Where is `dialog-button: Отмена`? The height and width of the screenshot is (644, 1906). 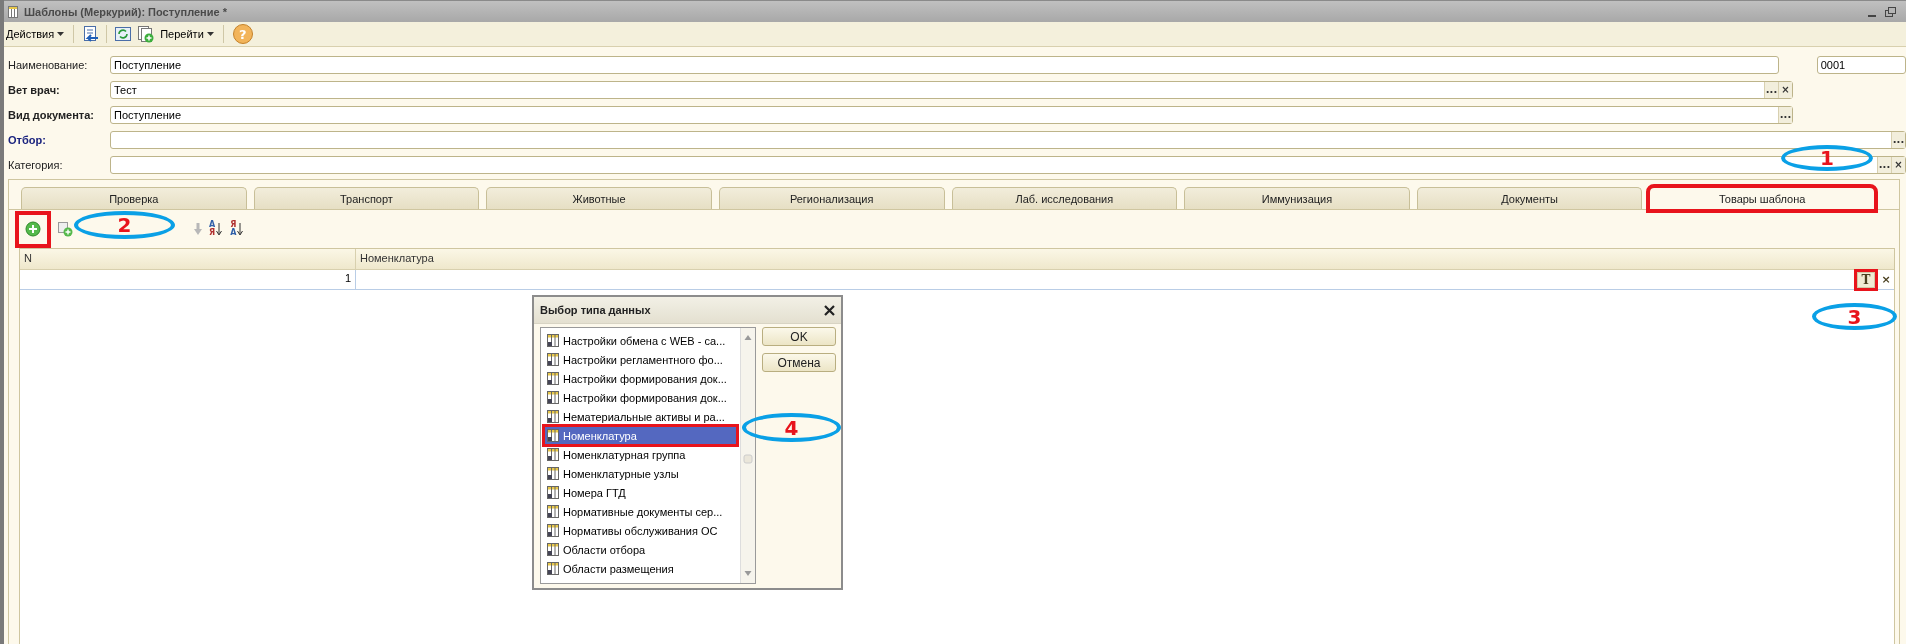
dialog-button: Отмена is located at coordinates (799, 362).